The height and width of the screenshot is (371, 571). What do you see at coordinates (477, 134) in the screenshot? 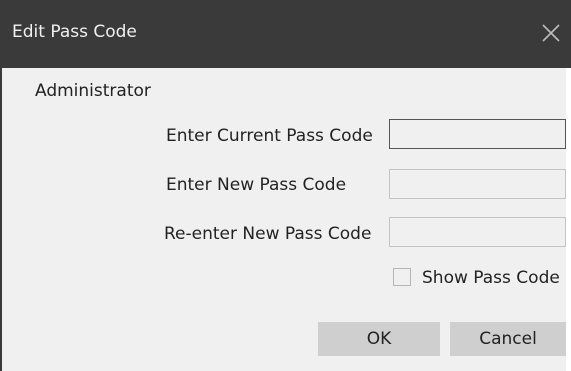
I see `current-pass-code-input` at bounding box center [477, 134].